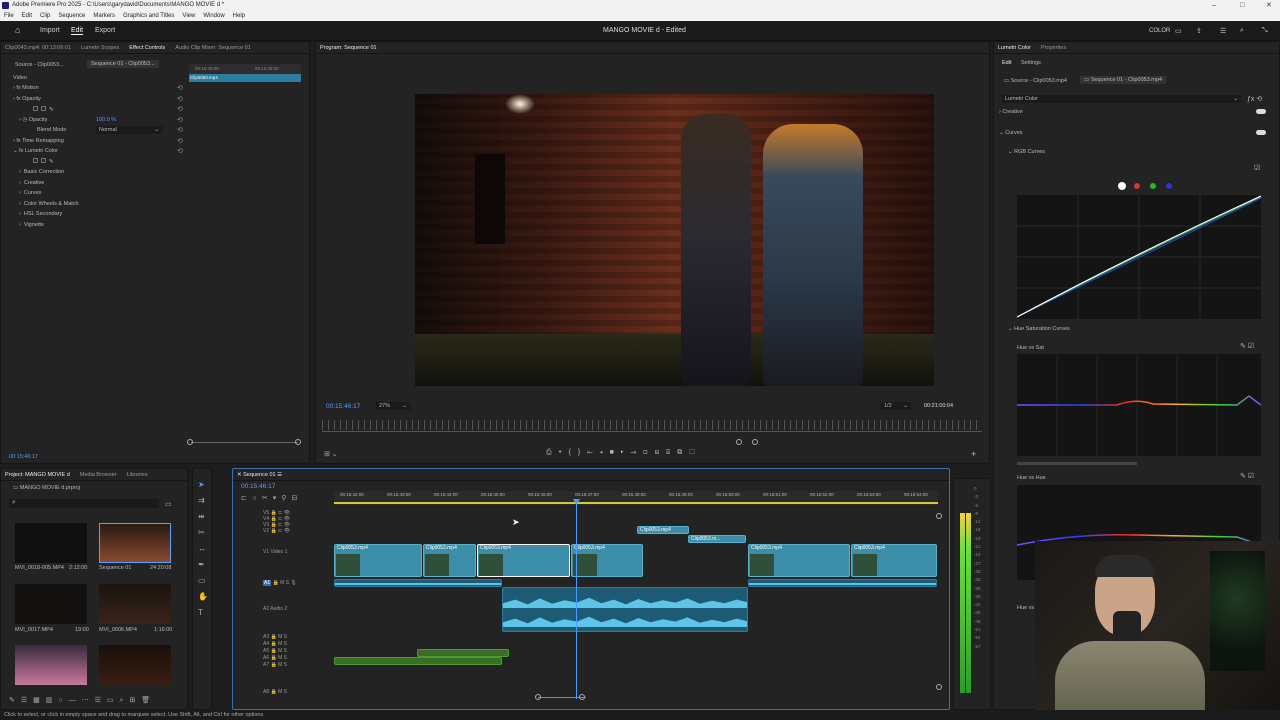  What do you see at coordinates (40, 214) in the screenshot?
I see `hsl-secondary-item: › HSL Secondary` at bounding box center [40, 214].